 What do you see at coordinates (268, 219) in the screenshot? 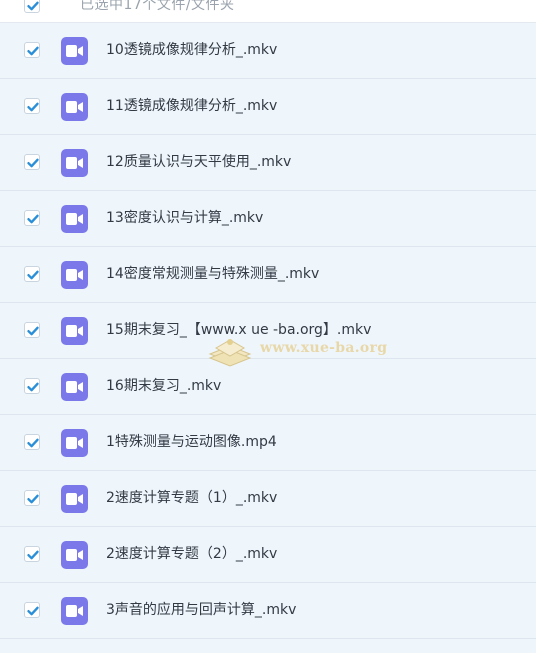
I see `file-row: 13密度认识与计算_.mkv` at bounding box center [268, 219].